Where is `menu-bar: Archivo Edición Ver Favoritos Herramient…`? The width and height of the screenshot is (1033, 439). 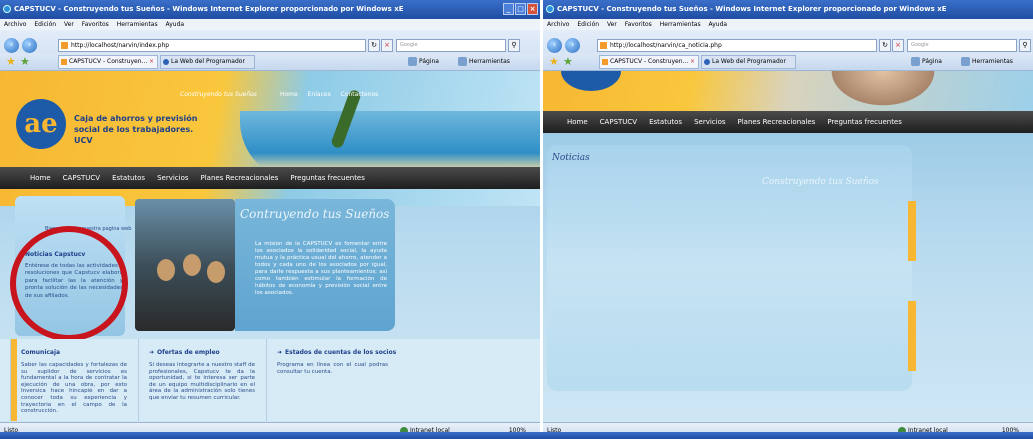
menu-bar: Archivo Edición Ver Favoritos Herramient… is located at coordinates (270, 24).